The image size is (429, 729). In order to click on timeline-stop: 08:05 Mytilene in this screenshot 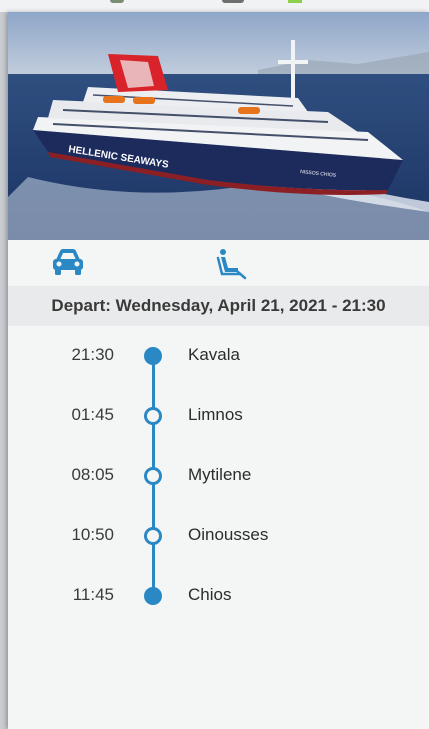, I will do `click(218, 476)`.